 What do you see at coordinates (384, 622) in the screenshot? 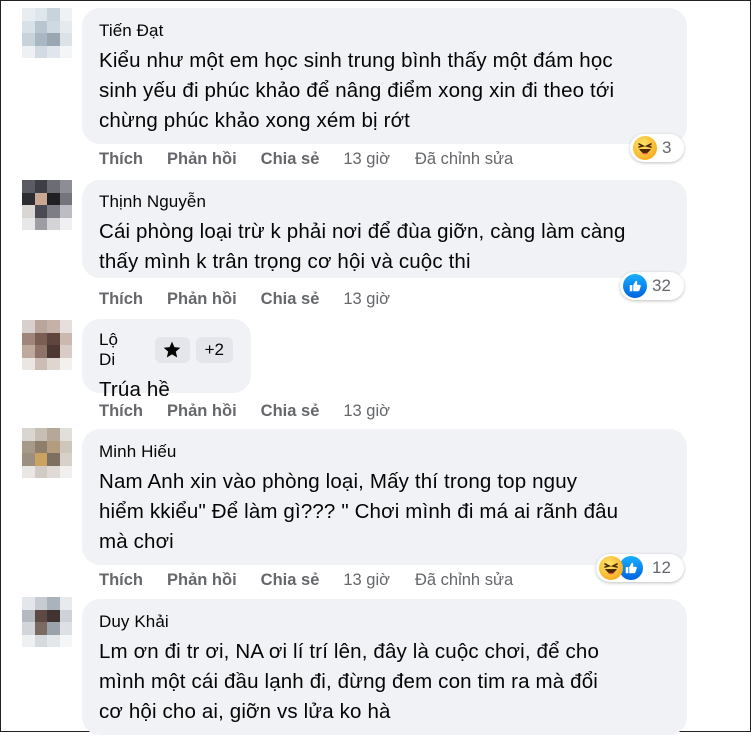
I see `comment-author: Duy Khải` at bounding box center [384, 622].